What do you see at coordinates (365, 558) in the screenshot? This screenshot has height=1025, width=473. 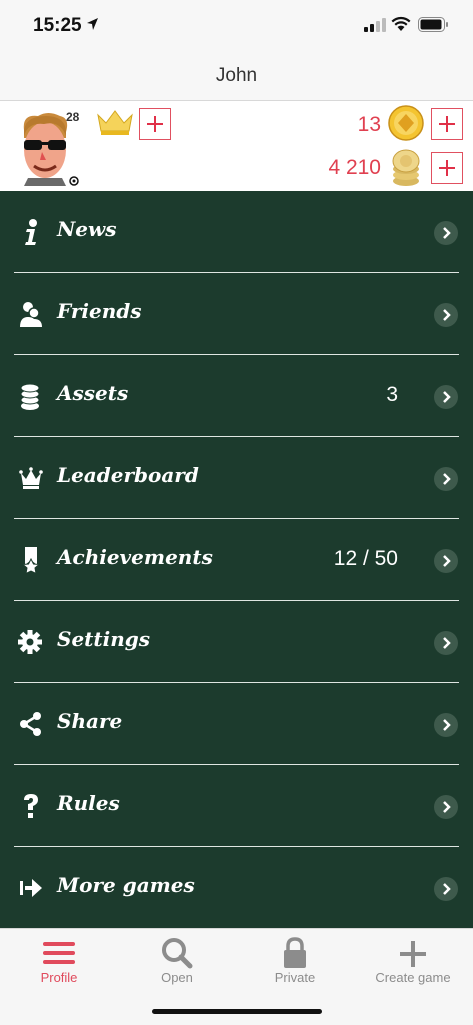 I see `menu-item-value: 12 / 50` at bounding box center [365, 558].